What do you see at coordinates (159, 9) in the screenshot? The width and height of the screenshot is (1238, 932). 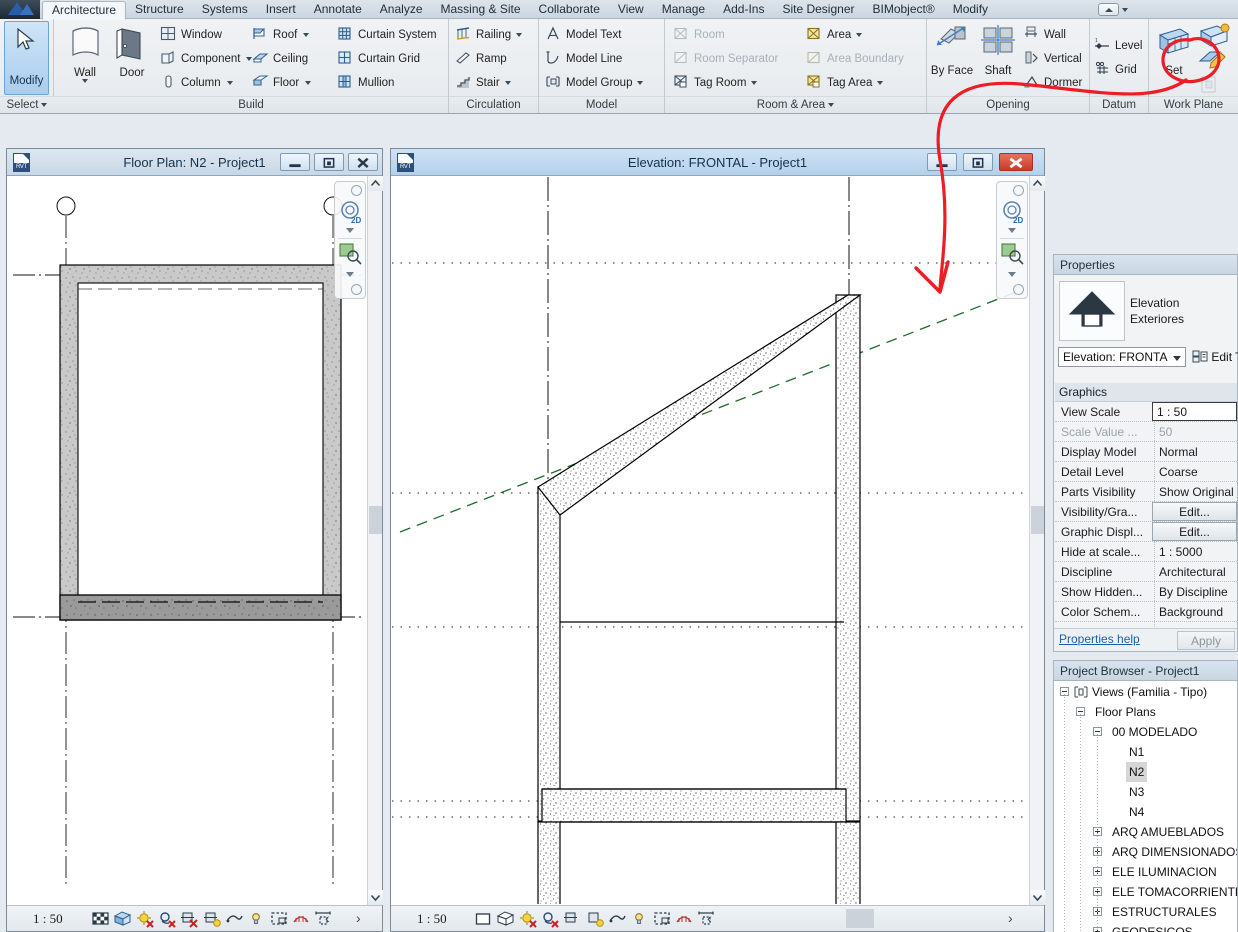 I see `tab-structure: Structure` at bounding box center [159, 9].